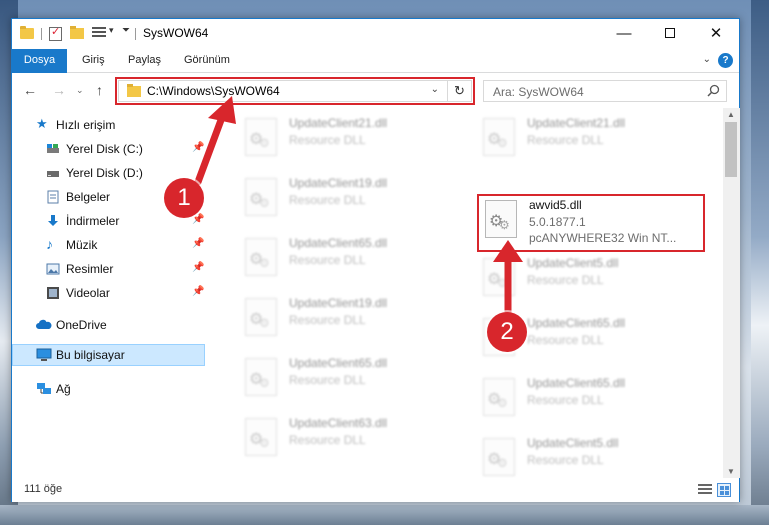 This screenshot has width=769, height=525. I want to click on step-2-callout: 2, so click(507, 332).